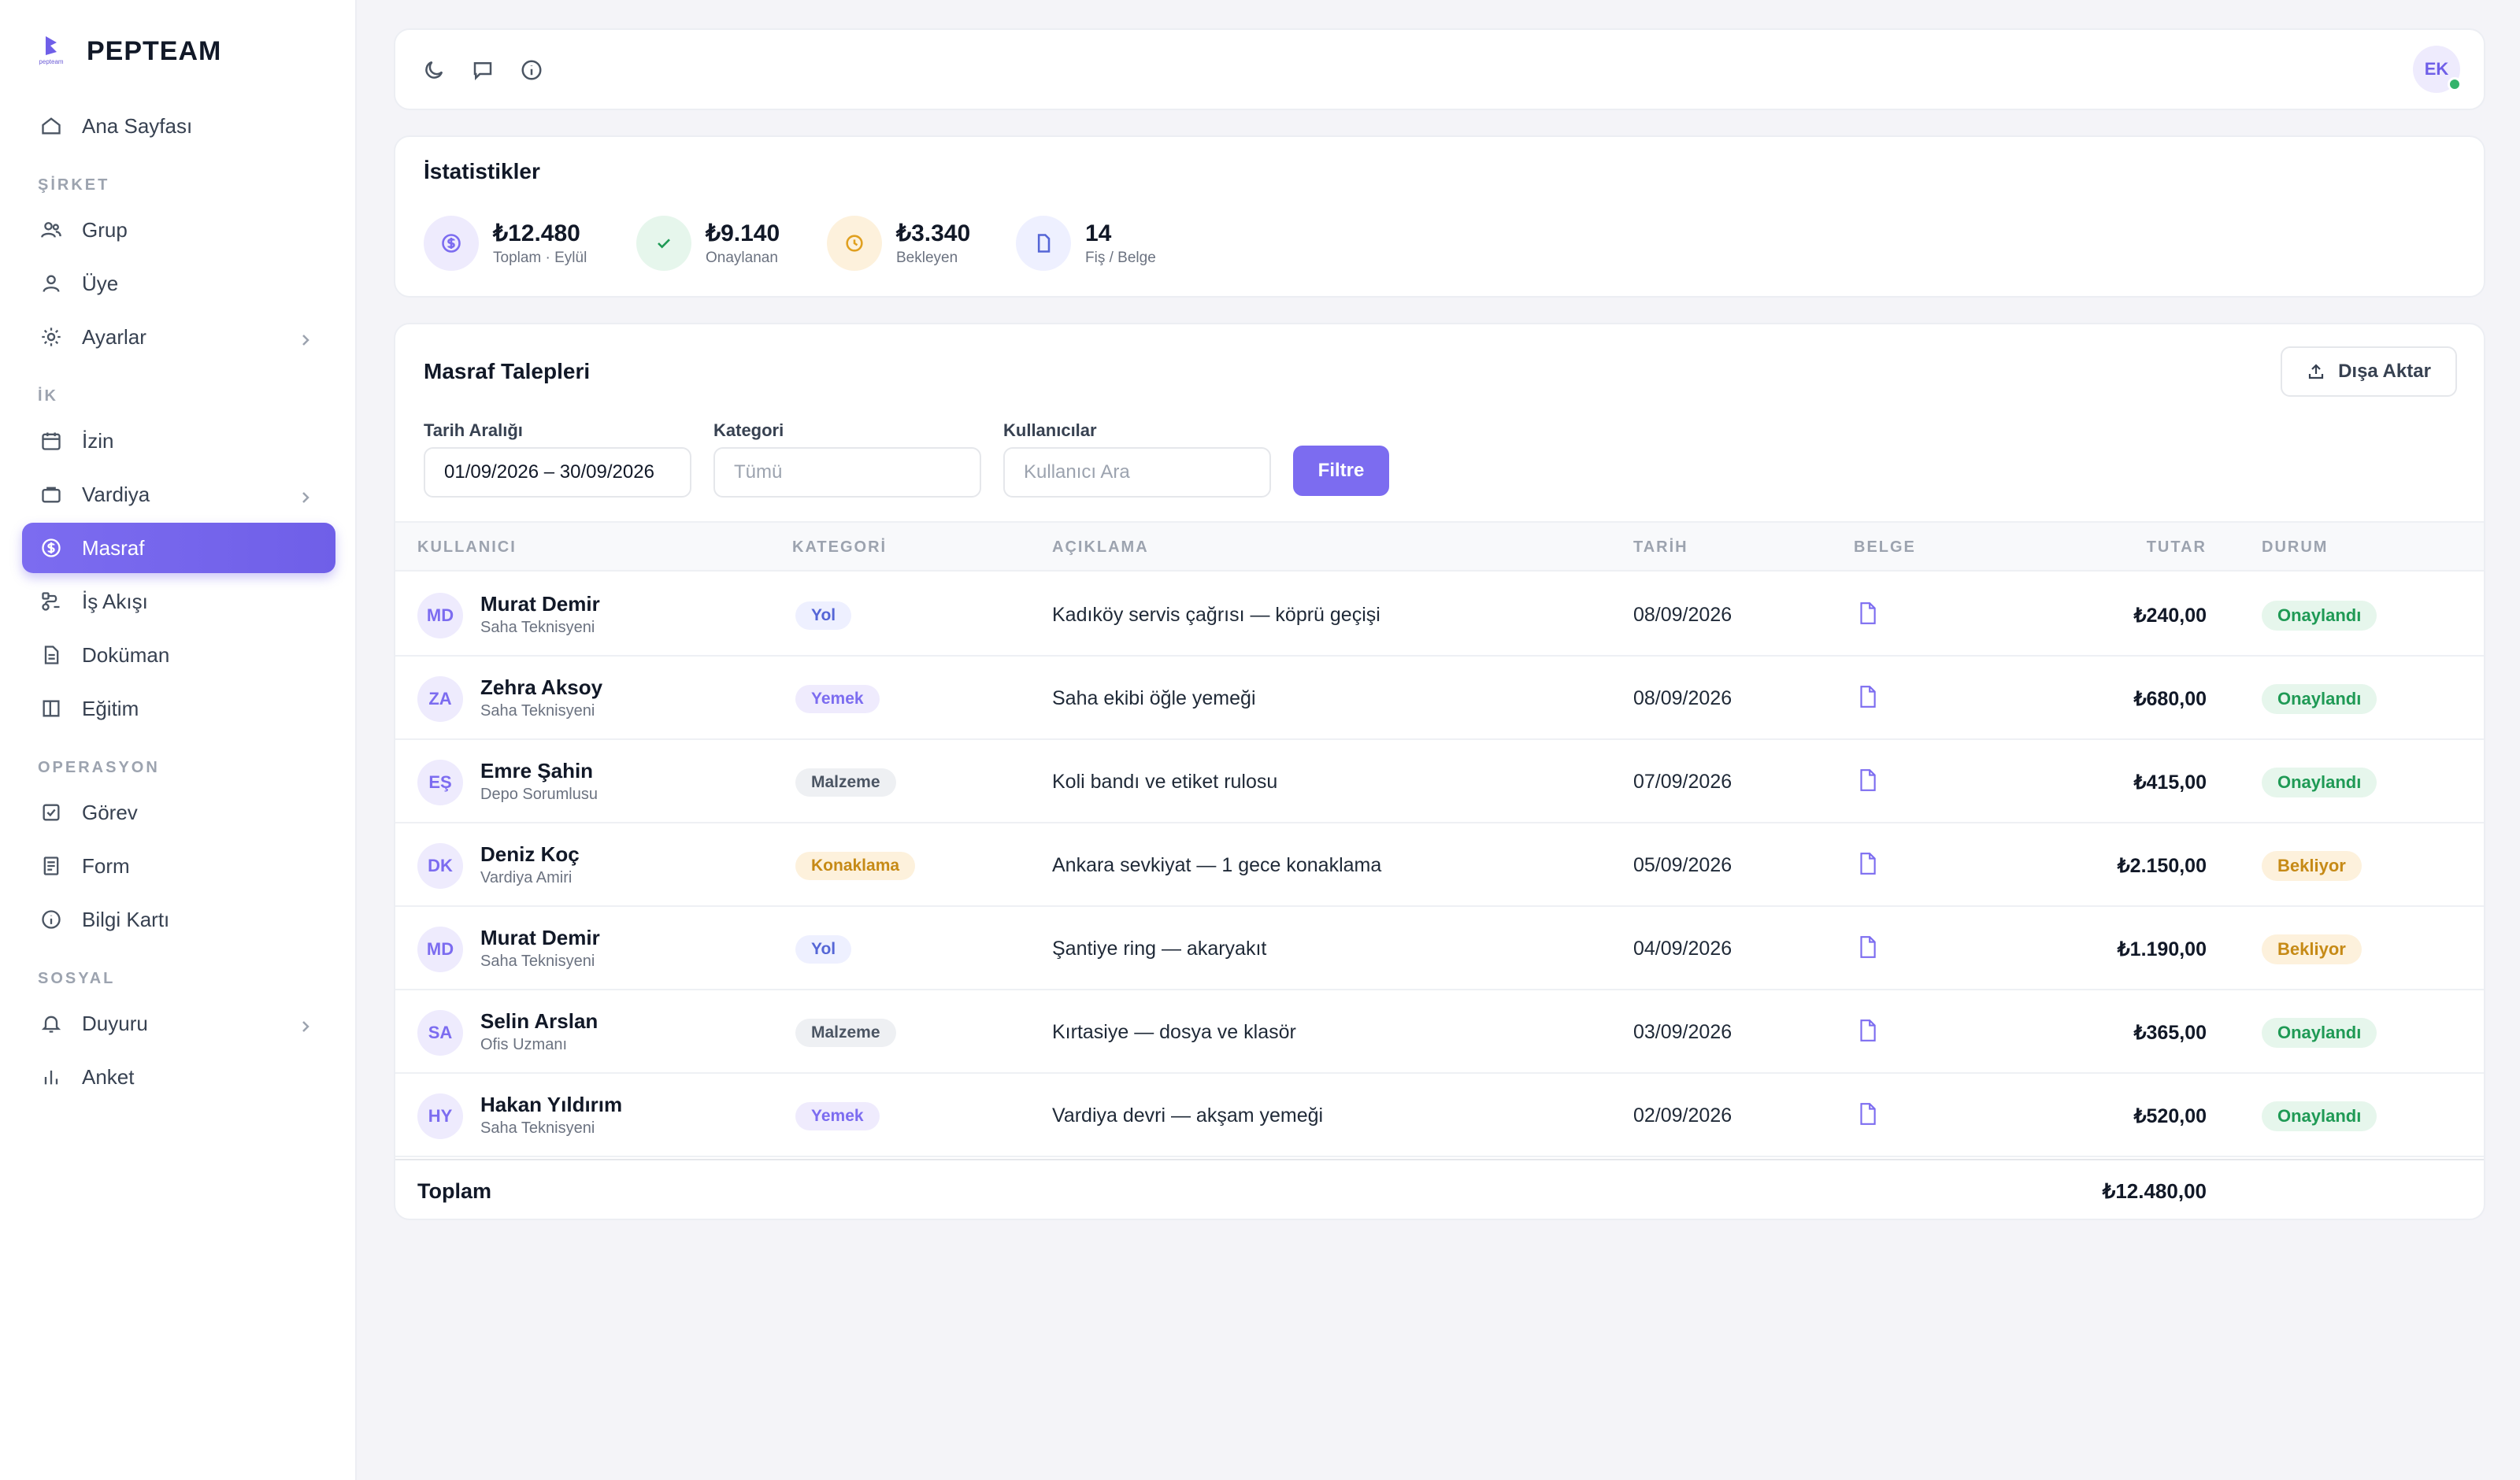  Describe the element at coordinates (434, 70) in the screenshot. I see `moon-icon` at that location.